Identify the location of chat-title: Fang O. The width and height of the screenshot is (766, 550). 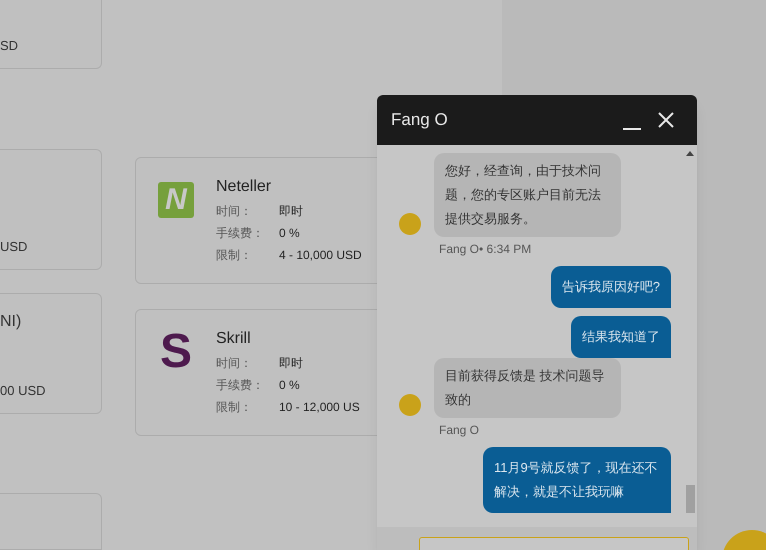
(420, 120).